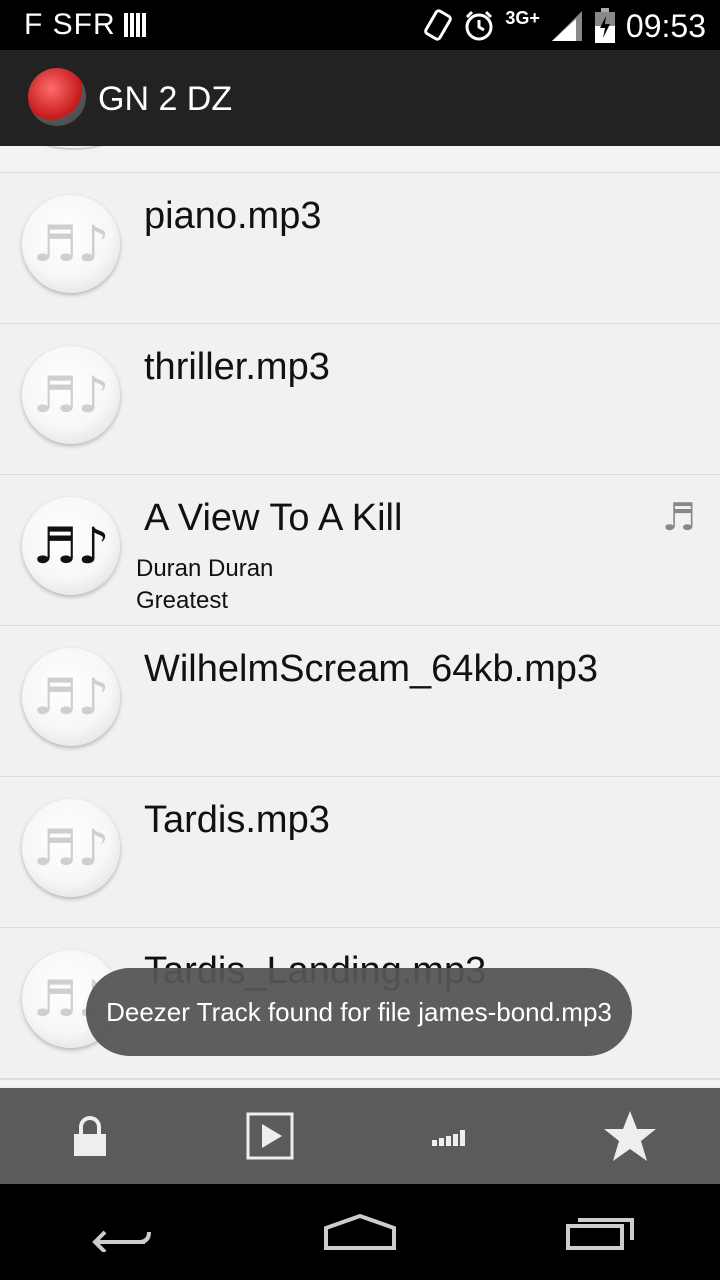  Describe the element at coordinates (237, 820) in the screenshot. I see `track-name: Tardis.mp3` at that location.